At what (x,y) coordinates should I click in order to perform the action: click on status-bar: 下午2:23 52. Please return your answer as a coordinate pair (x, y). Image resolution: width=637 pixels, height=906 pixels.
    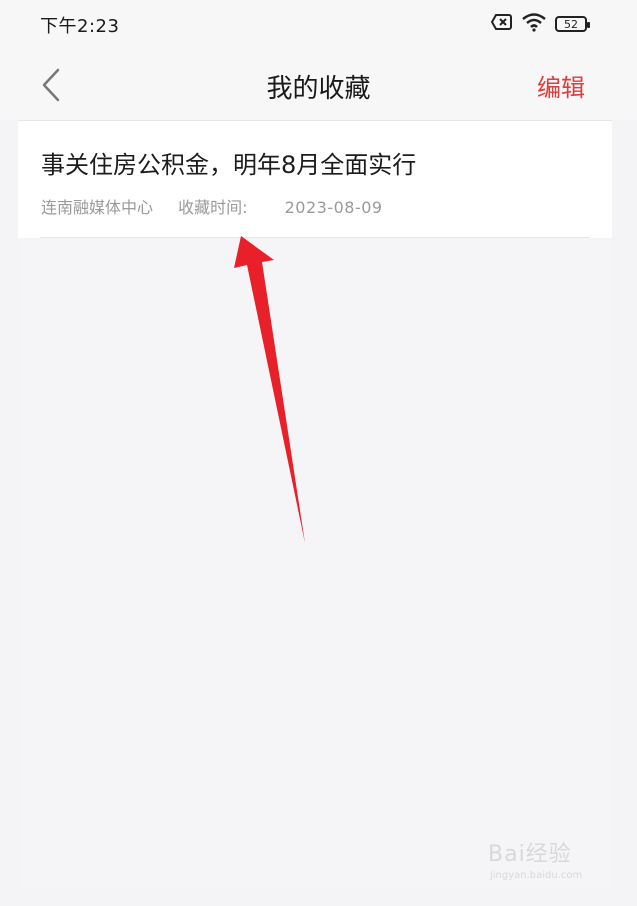
    Looking at the image, I should click on (318, 25).